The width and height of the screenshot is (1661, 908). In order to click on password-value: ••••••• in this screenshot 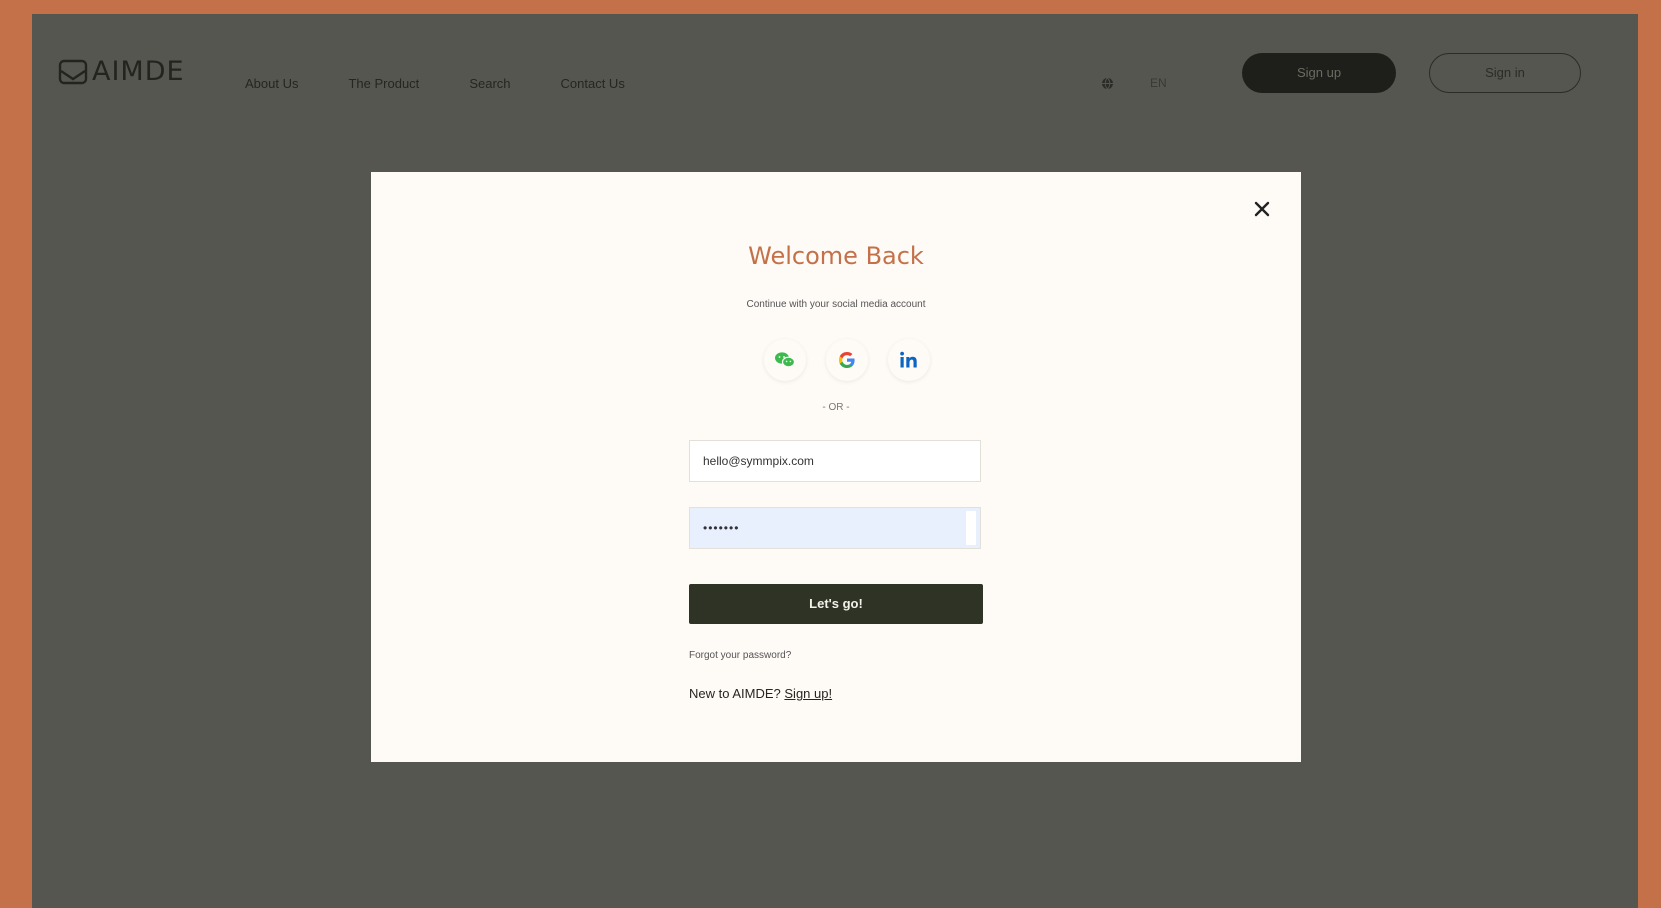, I will do `click(721, 528)`.